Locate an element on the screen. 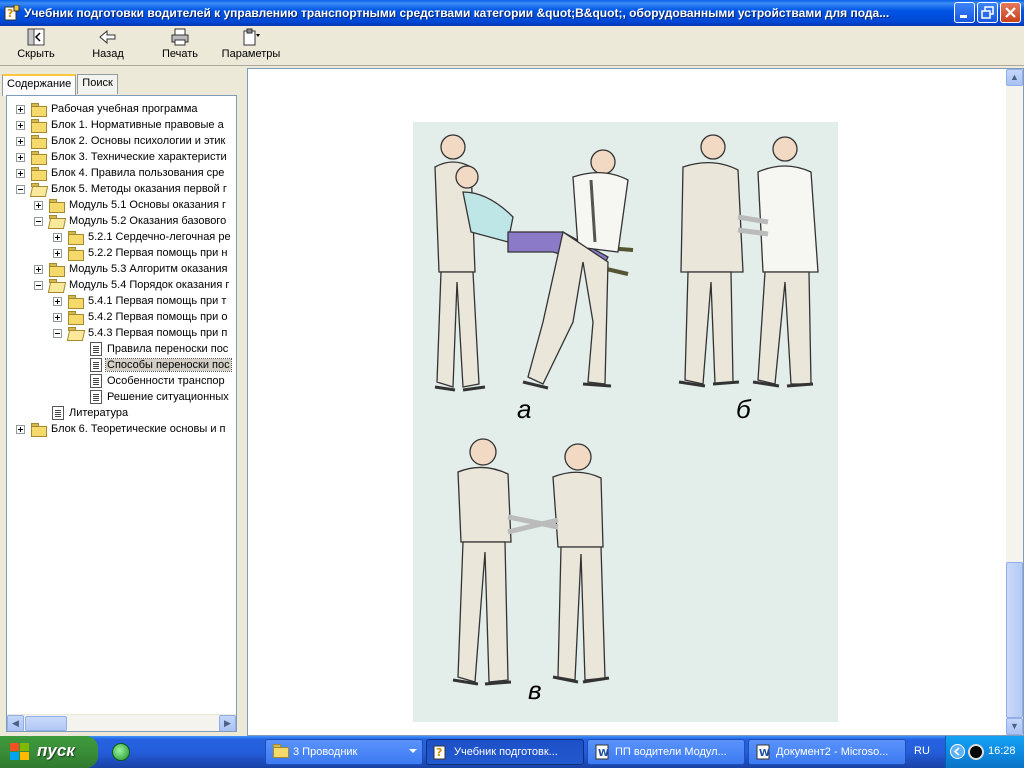 The width and height of the screenshot is (1024, 768). options-button: Параметры is located at coordinates (251, 46).